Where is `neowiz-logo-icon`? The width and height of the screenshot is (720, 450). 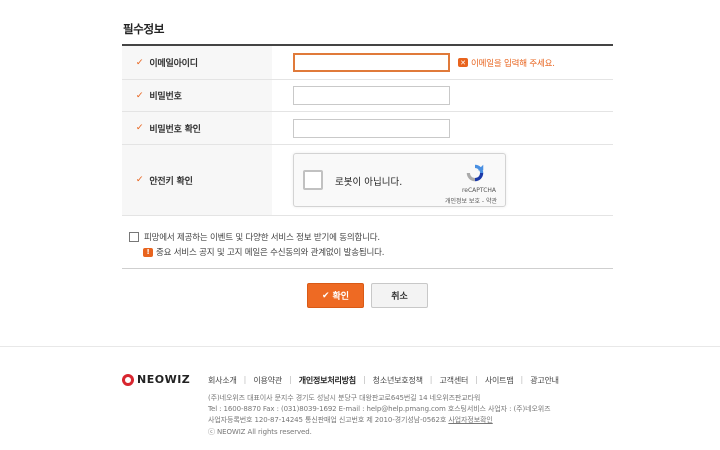 neowiz-logo-icon is located at coordinates (128, 379).